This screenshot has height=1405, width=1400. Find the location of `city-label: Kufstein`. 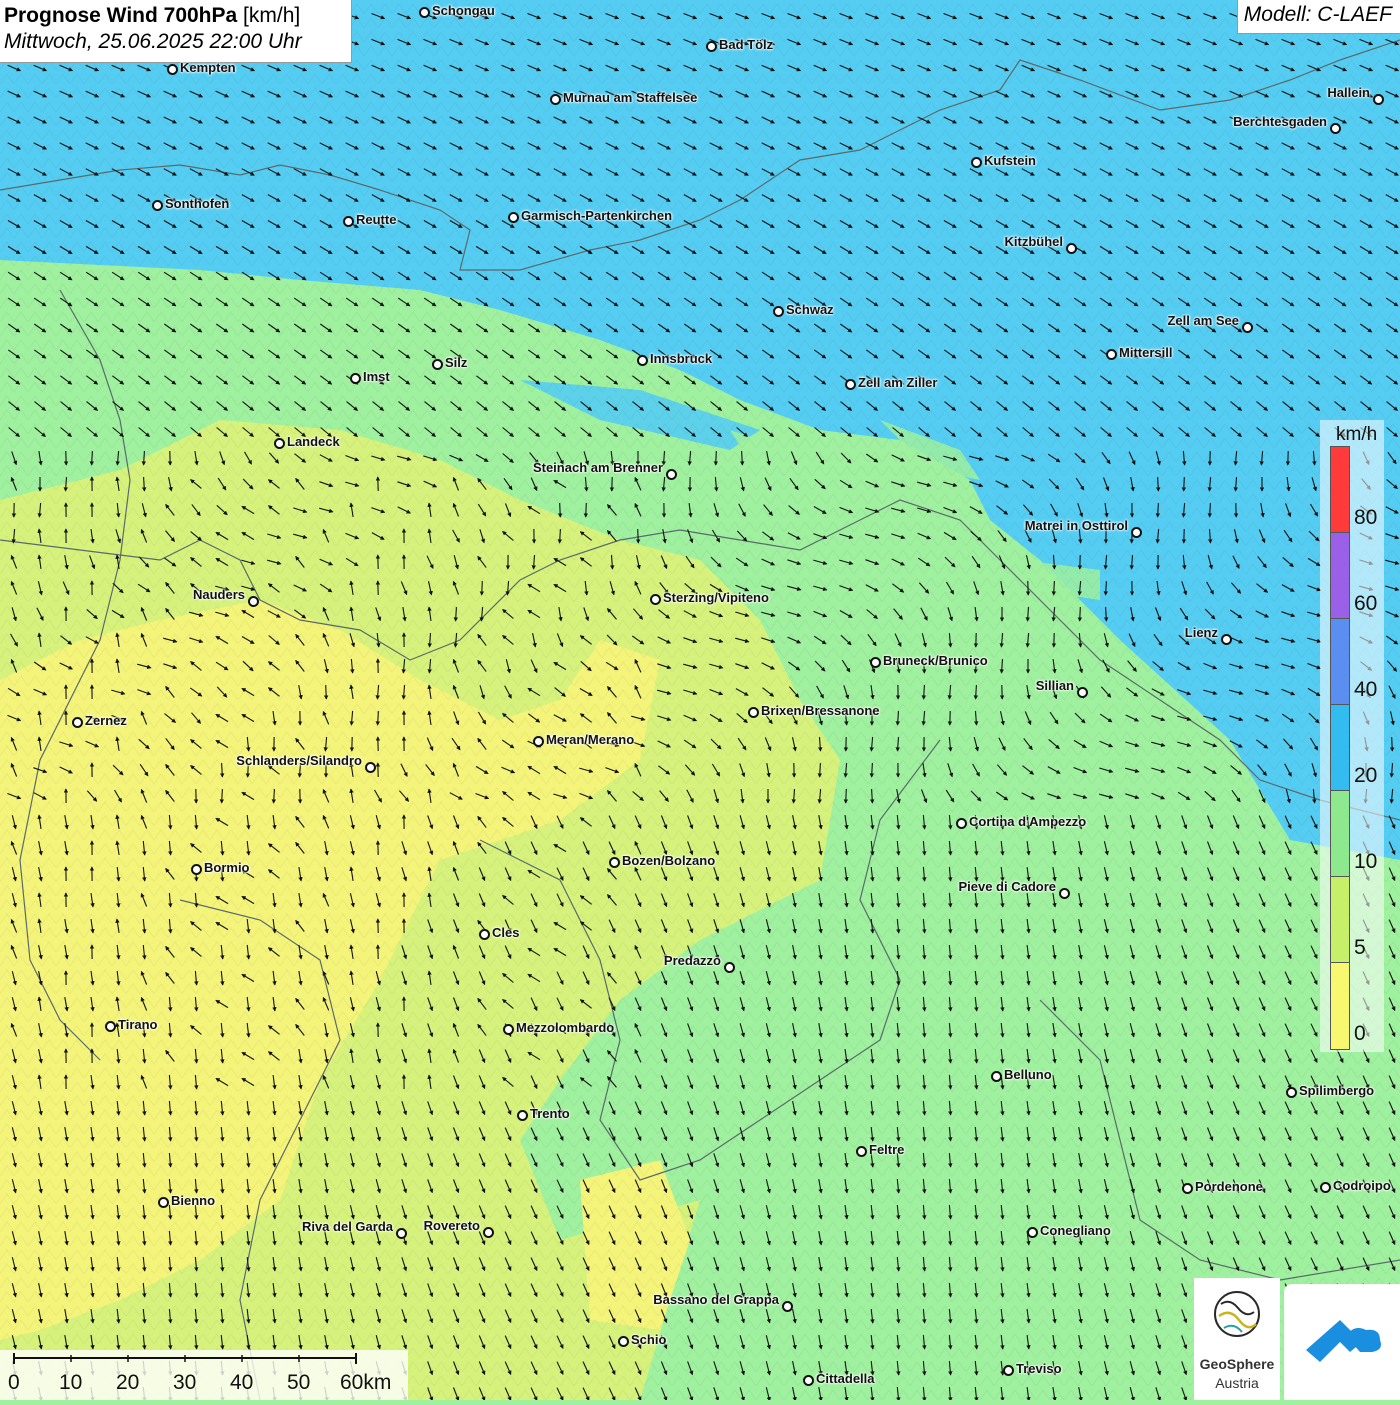

city-label: Kufstein is located at coordinates (1010, 160).